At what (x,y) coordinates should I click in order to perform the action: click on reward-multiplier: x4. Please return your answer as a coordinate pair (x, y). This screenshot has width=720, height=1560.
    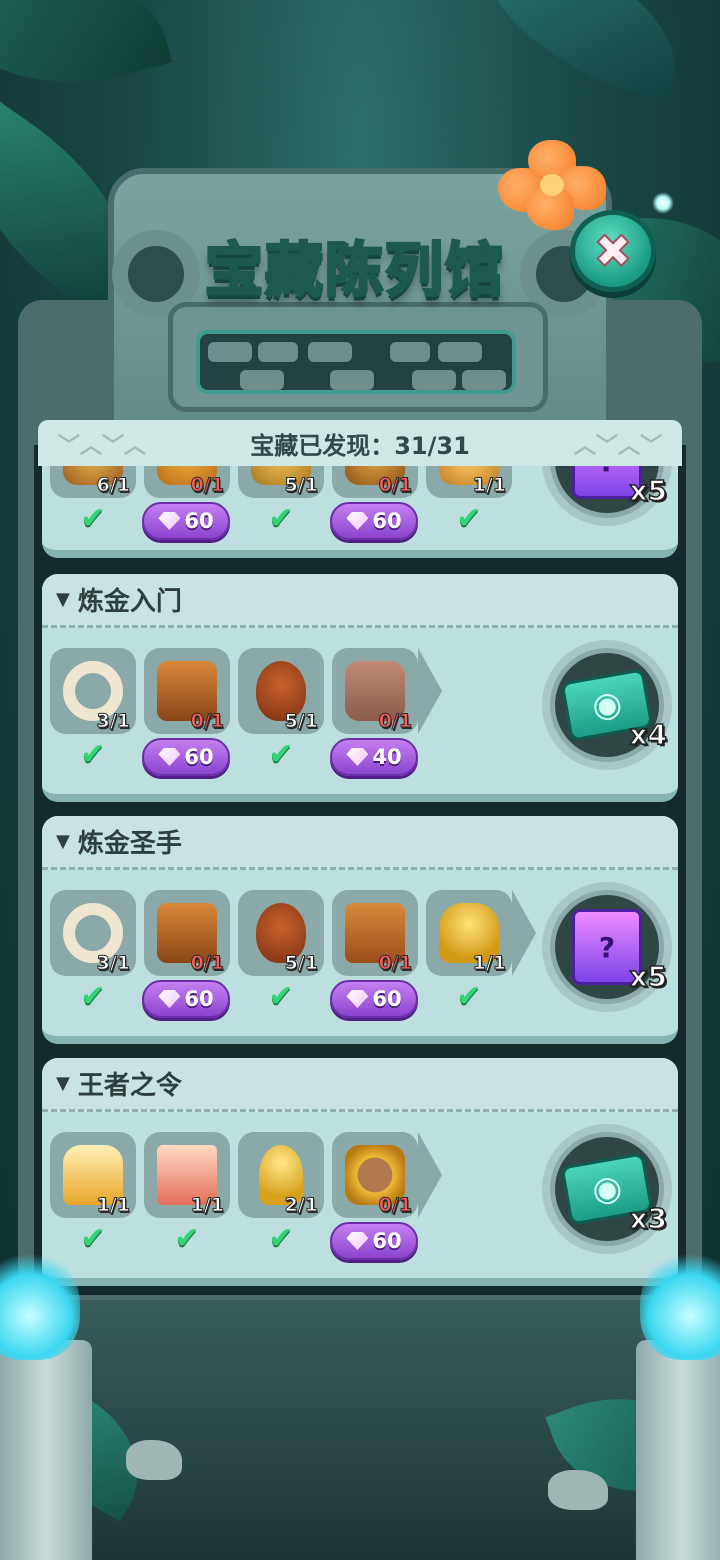
    Looking at the image, I should click on (648, 734).